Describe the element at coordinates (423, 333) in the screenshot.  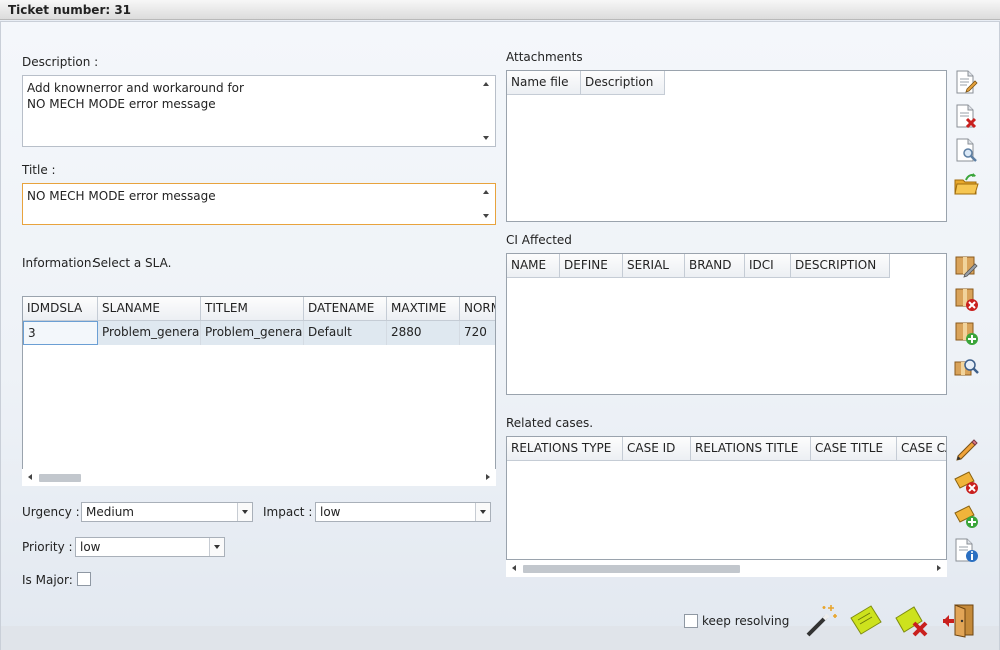
I see `sla-cell-maxtime: 2880` at that location.